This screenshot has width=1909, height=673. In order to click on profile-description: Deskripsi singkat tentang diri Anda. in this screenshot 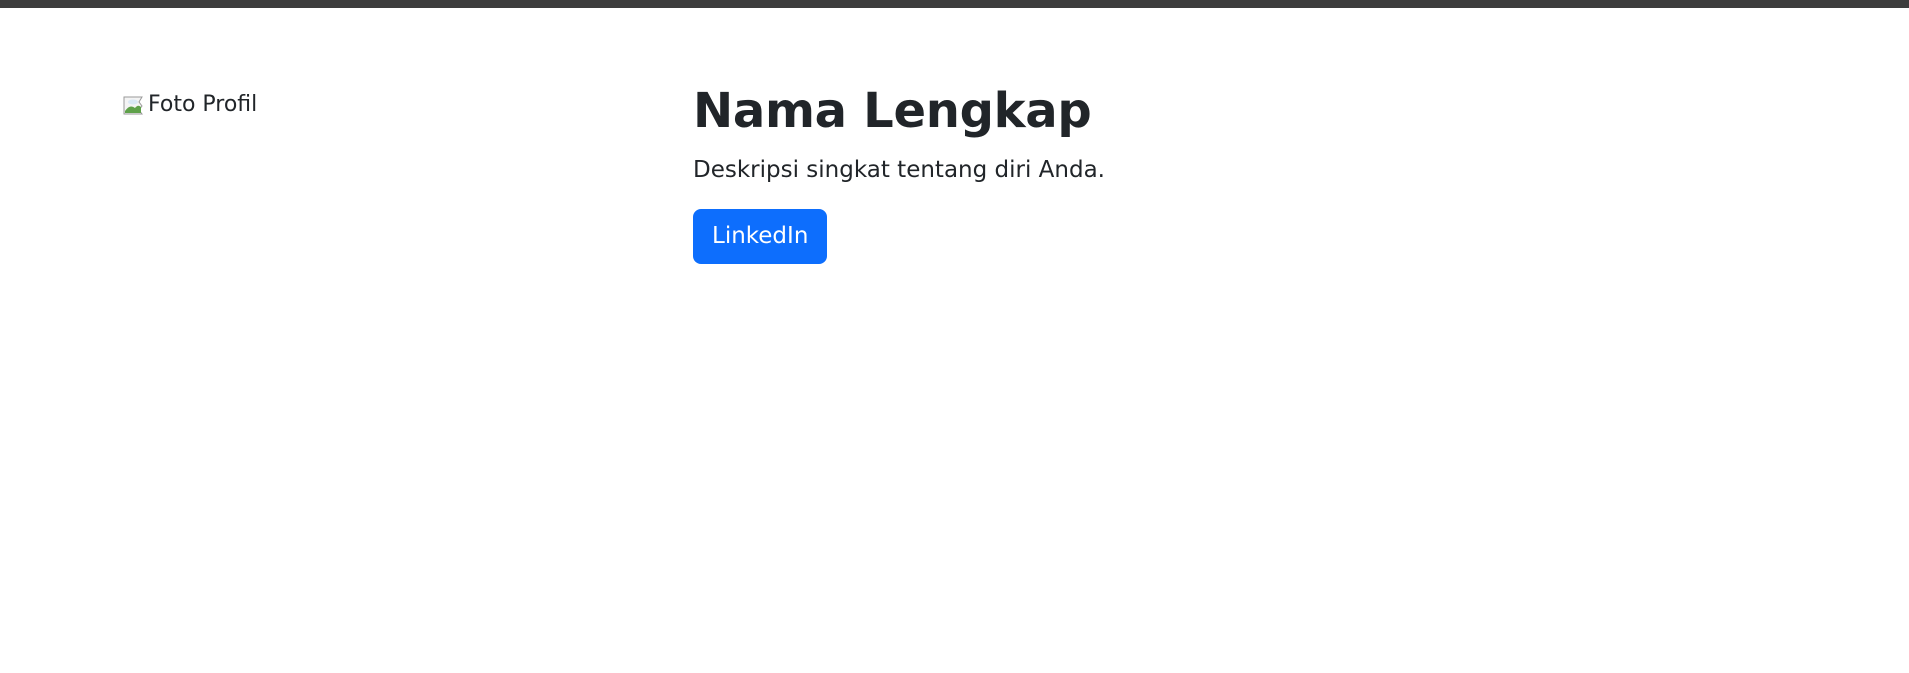, I will do `click(899, 170)`.